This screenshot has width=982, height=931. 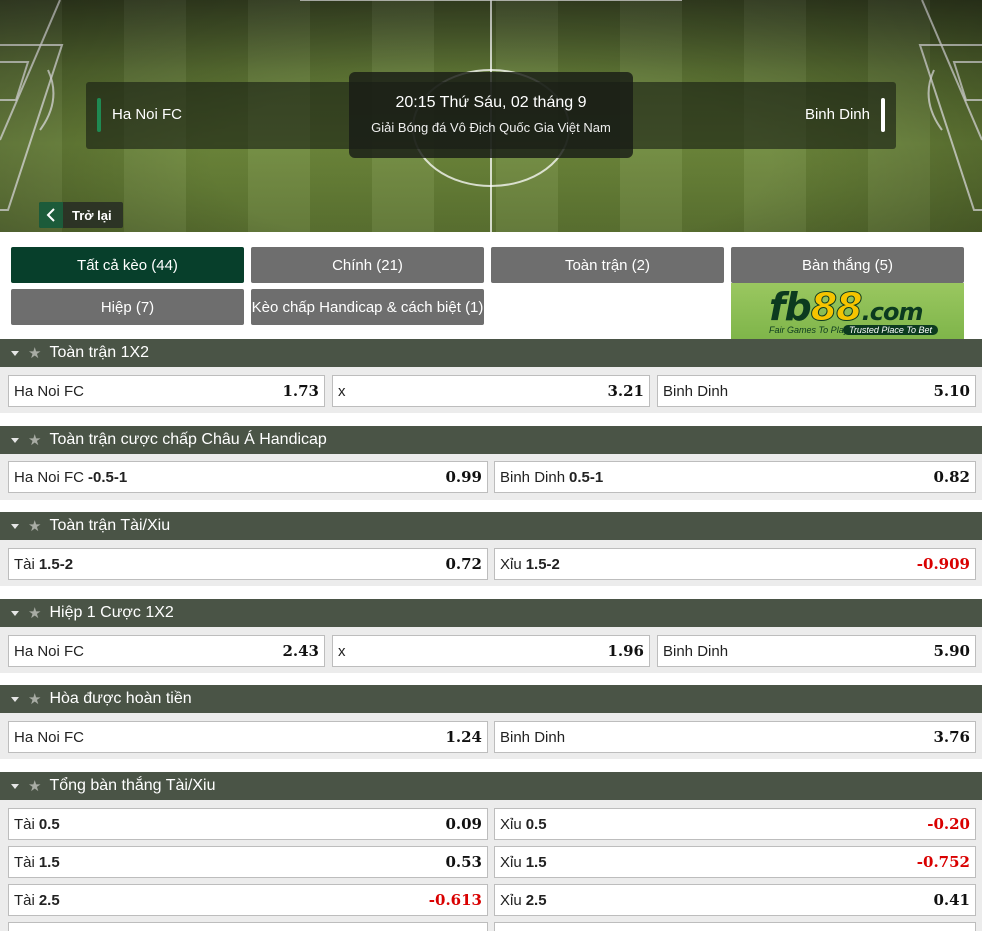 What do you see at coordinates (367, 307) in the screenshot?
I see `filter-handicap: Kèo chấp Handicap & cách biệt (1)` at bounding box center [367, 307].